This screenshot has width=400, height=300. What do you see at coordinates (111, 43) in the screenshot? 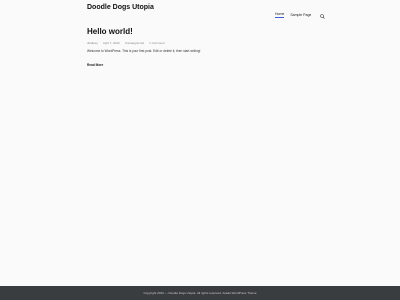
I see `post-date: April 7, 2023` at bounding box center [111, 43].